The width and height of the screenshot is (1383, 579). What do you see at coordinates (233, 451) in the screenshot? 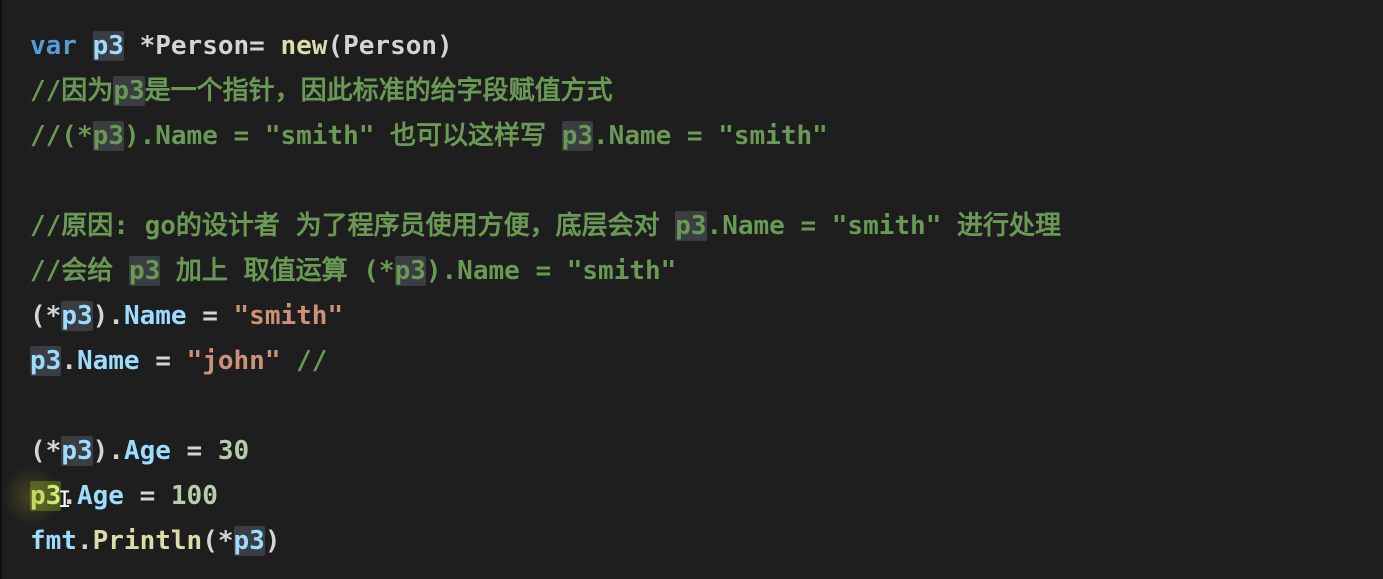
I see `code-token: 30` at bounding box center [233, 451].